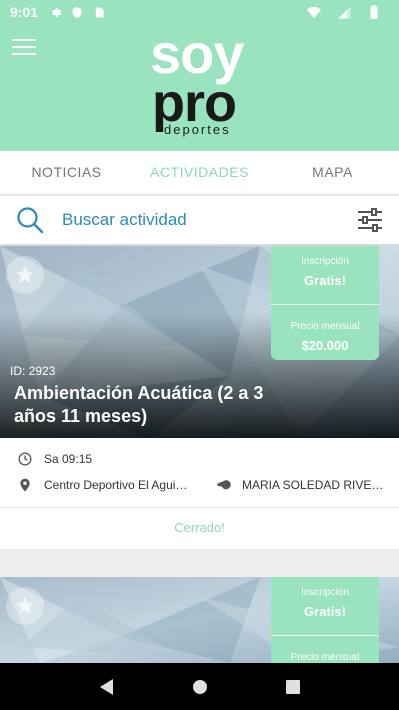 This screenshot has width=399, height=710. Describe the element at coordinates (25, 459) in the screenshot. I see `clock-icon` at that location.